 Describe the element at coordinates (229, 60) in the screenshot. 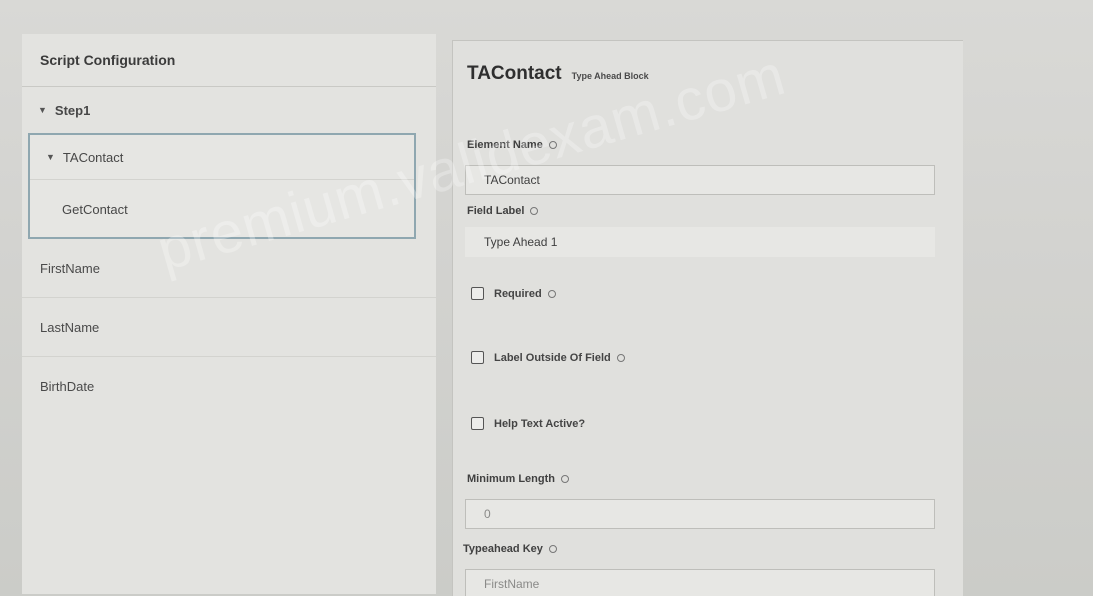

I see `panel-header: Script Configuration` at that location.